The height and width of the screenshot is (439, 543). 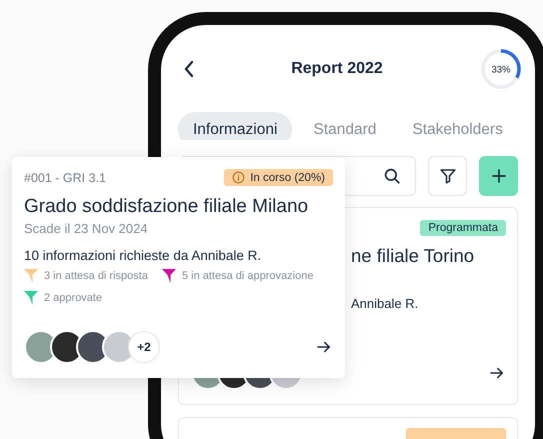 I want to click on card-code: #001 - GRI 3.1, so click(x=65, y=177).